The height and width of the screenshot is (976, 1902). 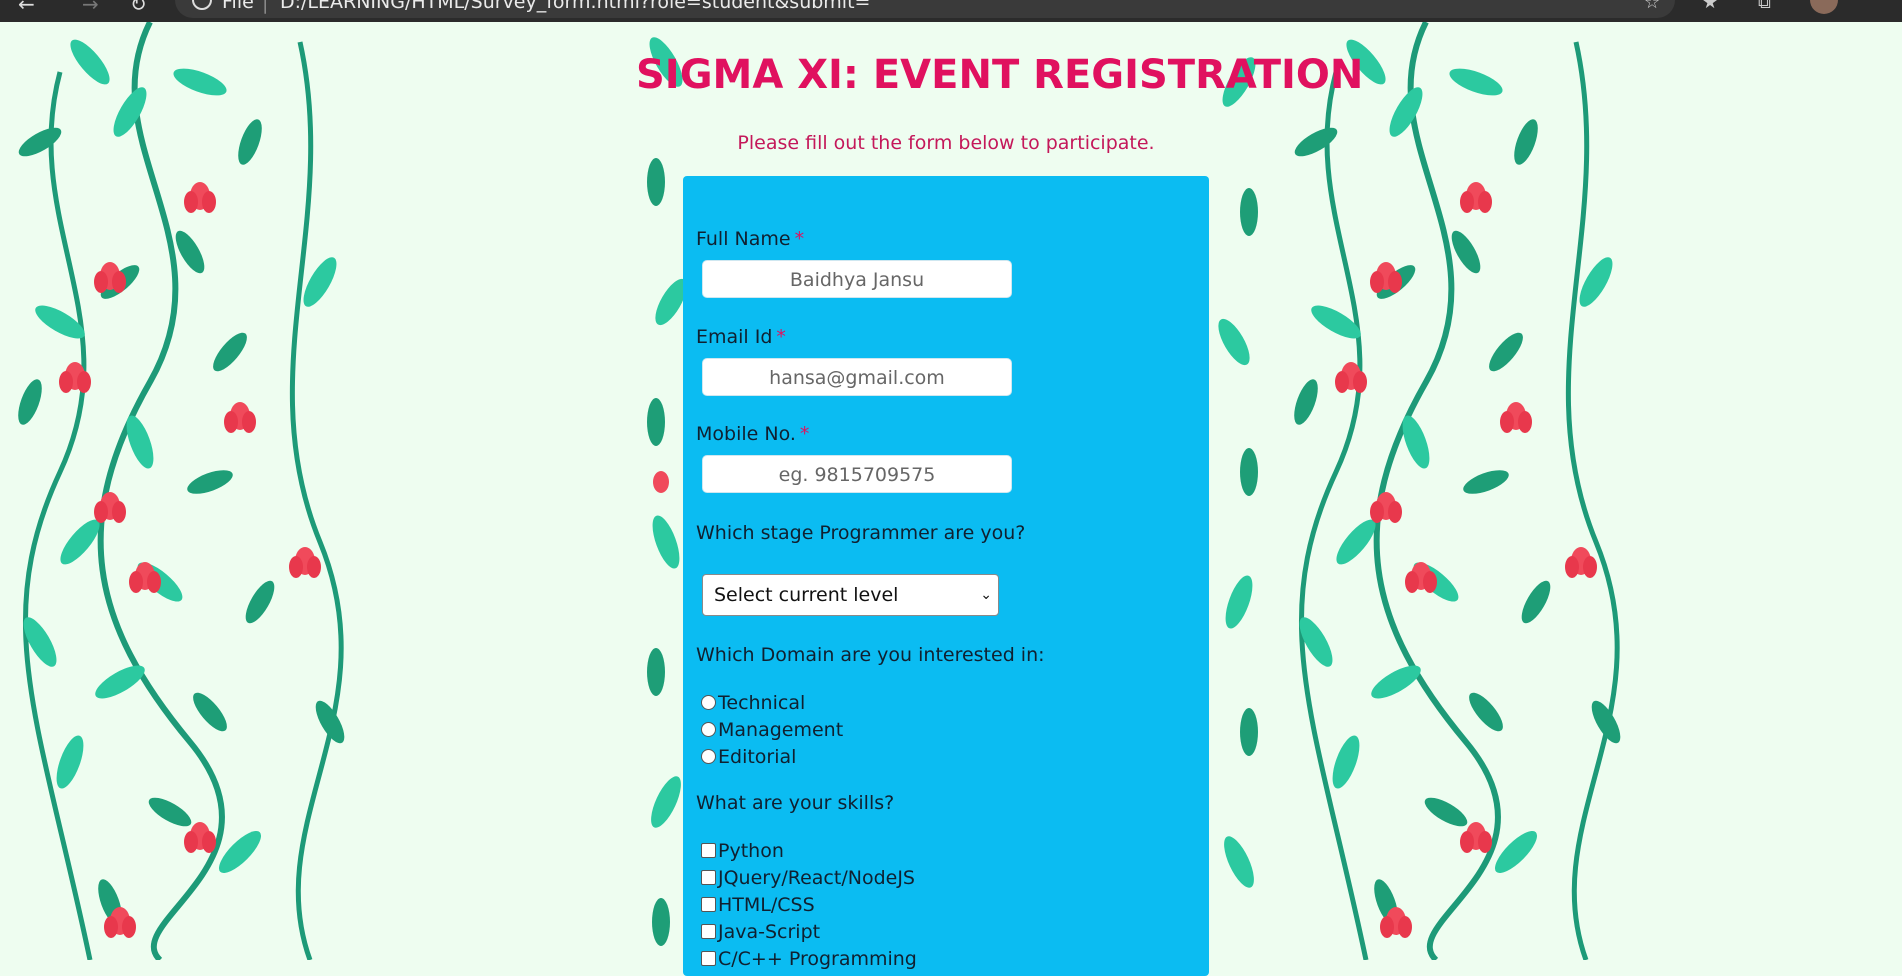 What do you see at coordinates (138, 8) in the screenshot?
I see `refresh-icon: ↻` at bounding box center [138, 8].